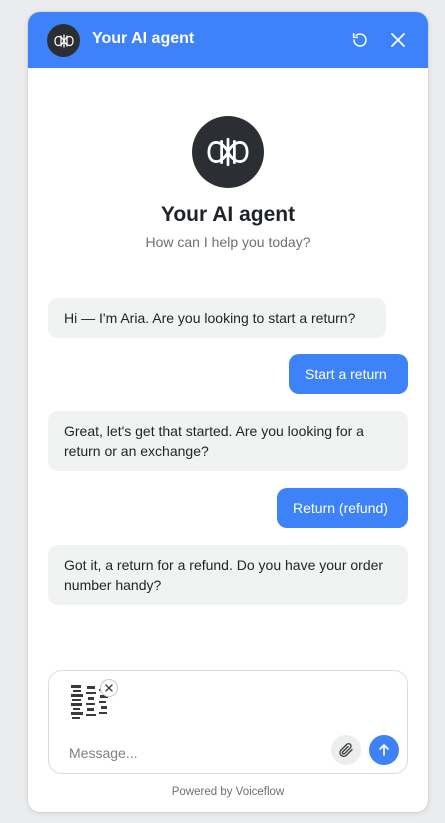 Image resolution: width=445 pixels, height=823 pixels. I want to click on restart-button, so click(360, 40).